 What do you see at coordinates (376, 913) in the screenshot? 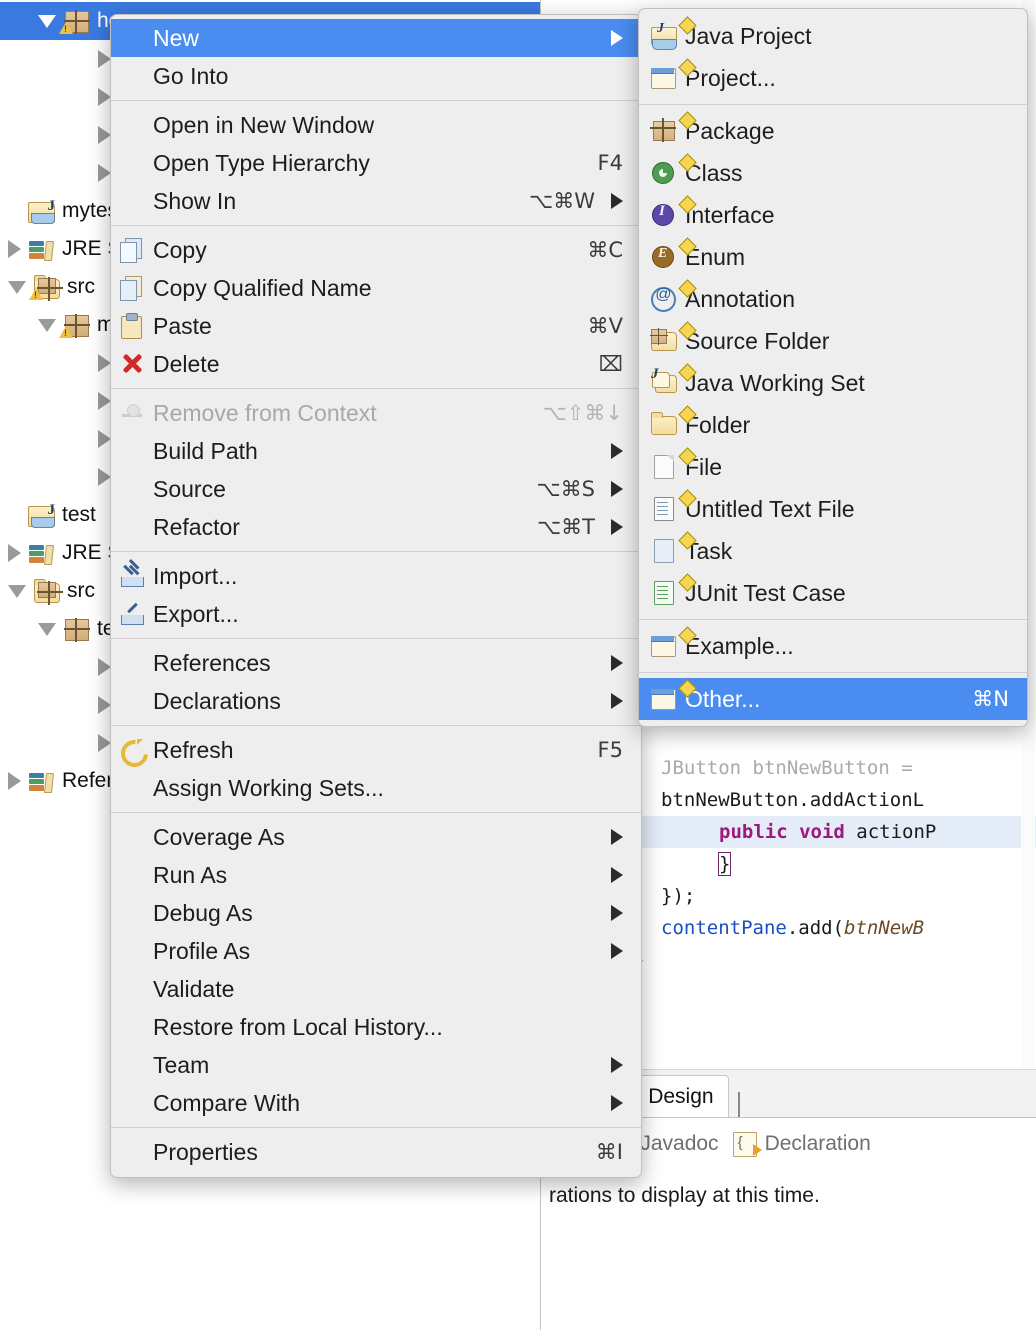
I see `context-menu-item-debug-as: Debug As` at bounding box center [376, 913].